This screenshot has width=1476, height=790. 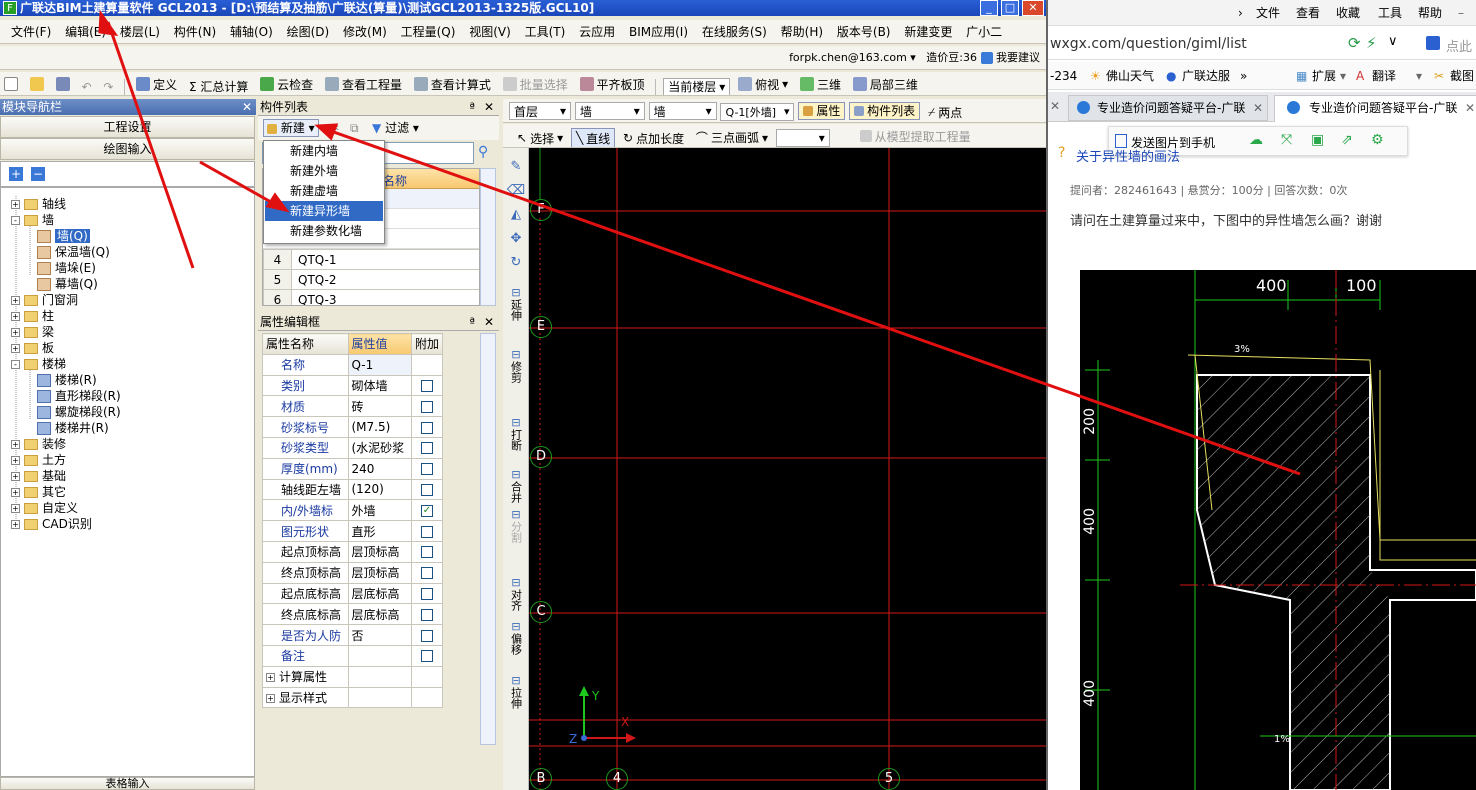 I want to click on tree-node: + 装修, so click(x=38, y=444).